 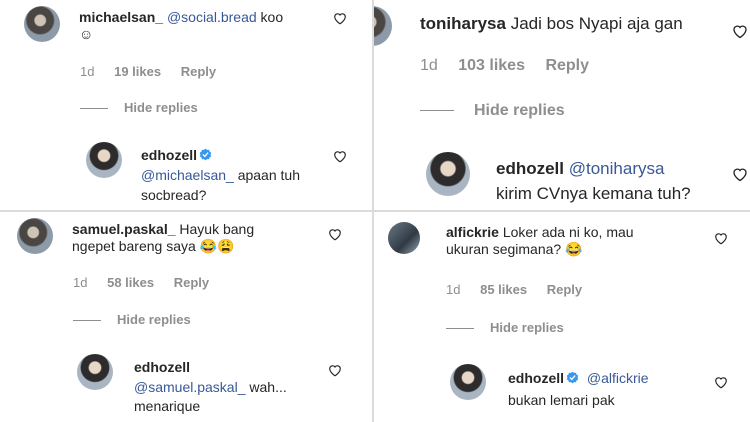 I want to click on comment-text: Loker ada ni ko, mau, so click(x=568, y=232).